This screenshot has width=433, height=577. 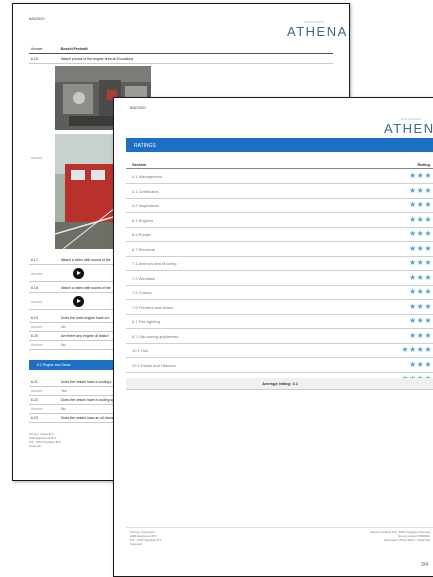 I want to click on ratings-header-bar: RATINGS, so click(x=279, y=145).